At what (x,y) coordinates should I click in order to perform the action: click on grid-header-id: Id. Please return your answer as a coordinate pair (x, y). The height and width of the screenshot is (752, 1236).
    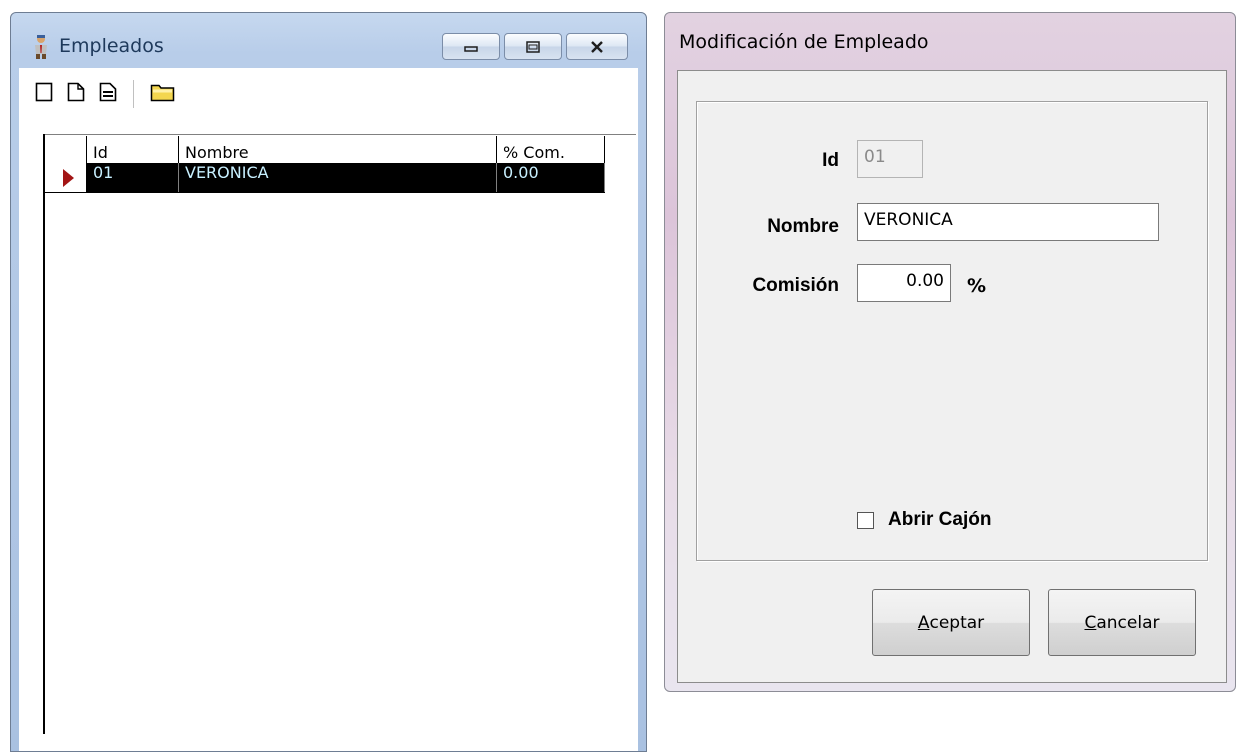
    Looking at the image, I should click on (133, 149).